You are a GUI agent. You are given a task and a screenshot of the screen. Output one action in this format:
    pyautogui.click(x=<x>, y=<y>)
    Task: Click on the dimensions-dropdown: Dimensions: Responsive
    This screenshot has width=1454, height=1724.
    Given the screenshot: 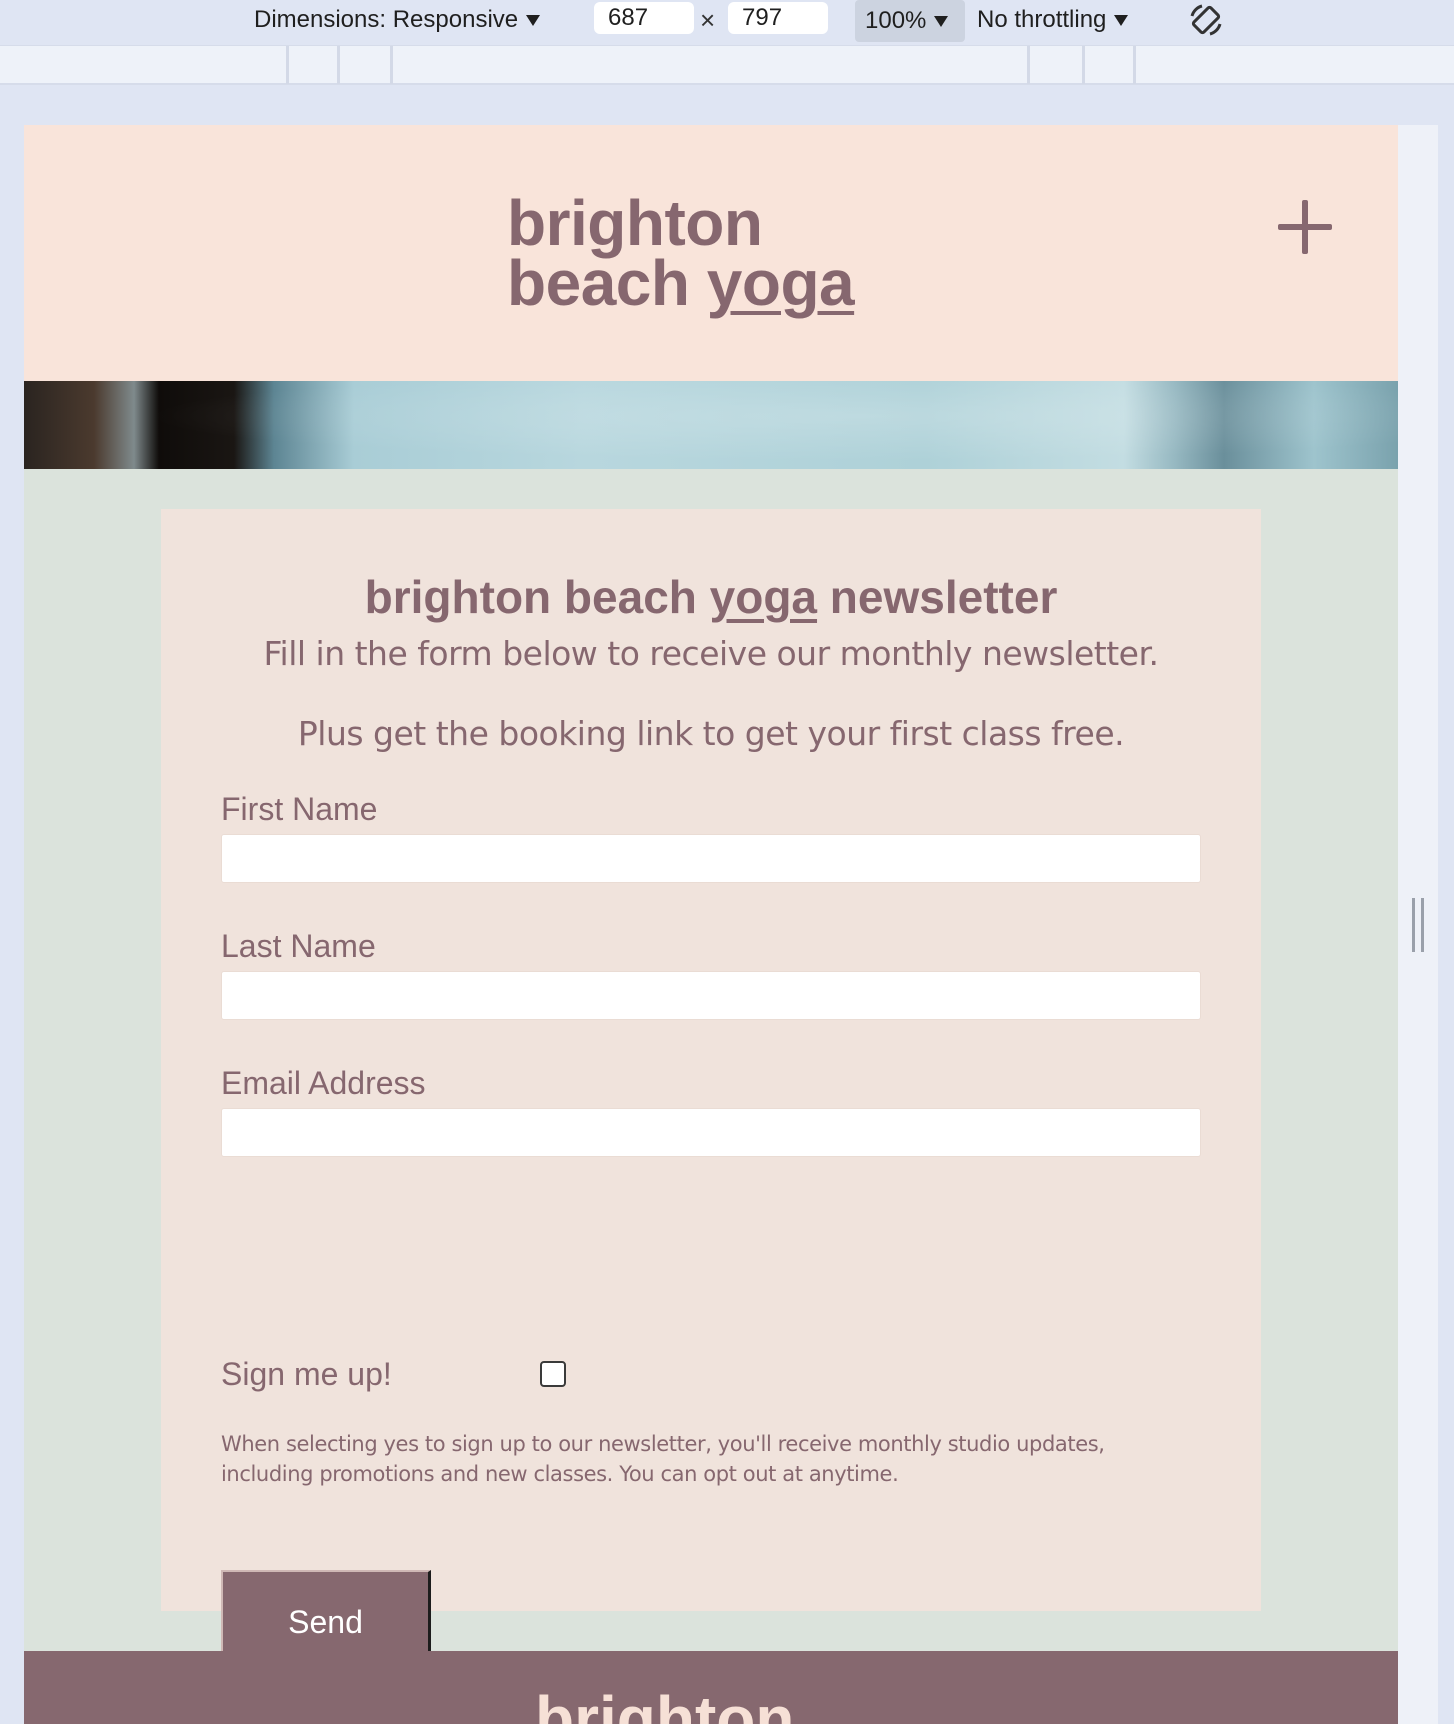 What is the action you would take?
    pyautogui.click(x=397, y=20)
    